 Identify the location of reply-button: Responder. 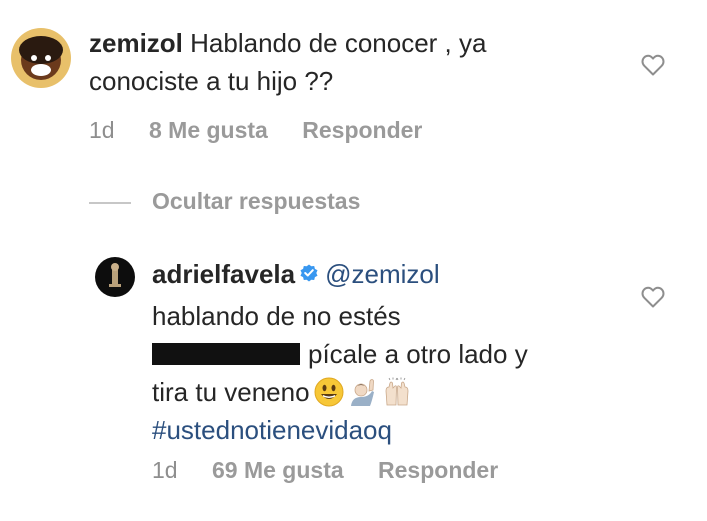
(362, 130).